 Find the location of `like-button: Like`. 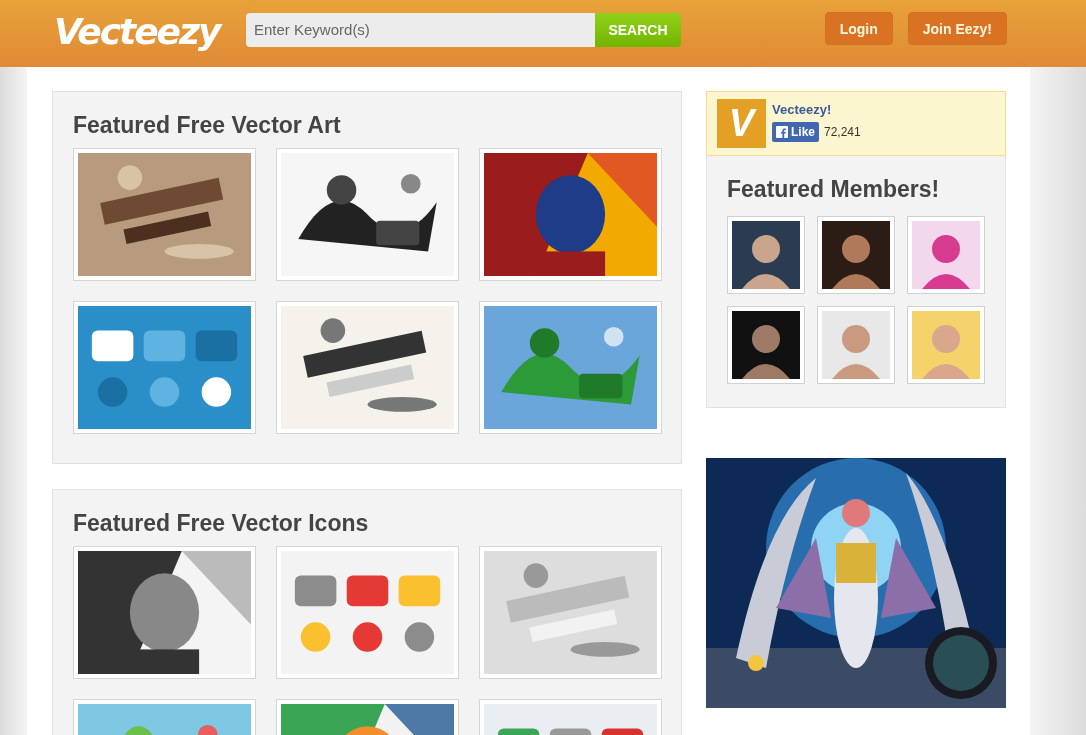

like-button: Like is located at coordinates (795, 132).